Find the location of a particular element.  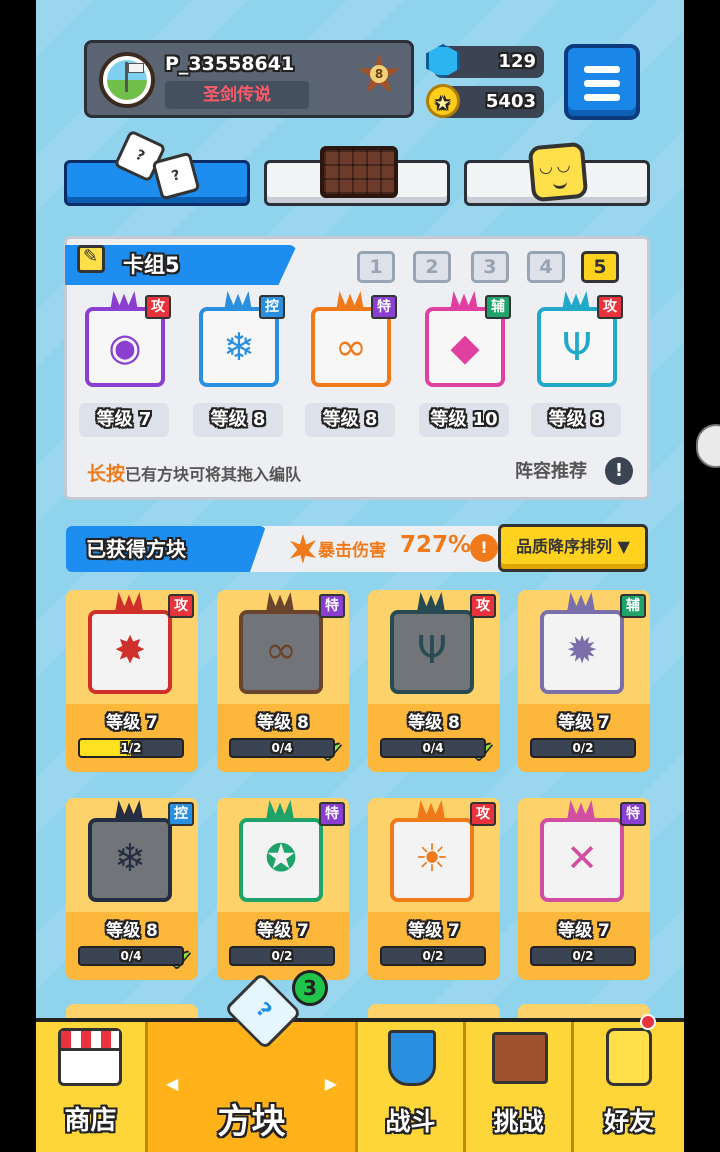

owned-card: ✕ 特等级 7 0/2 is located at coordinates (584, 889).